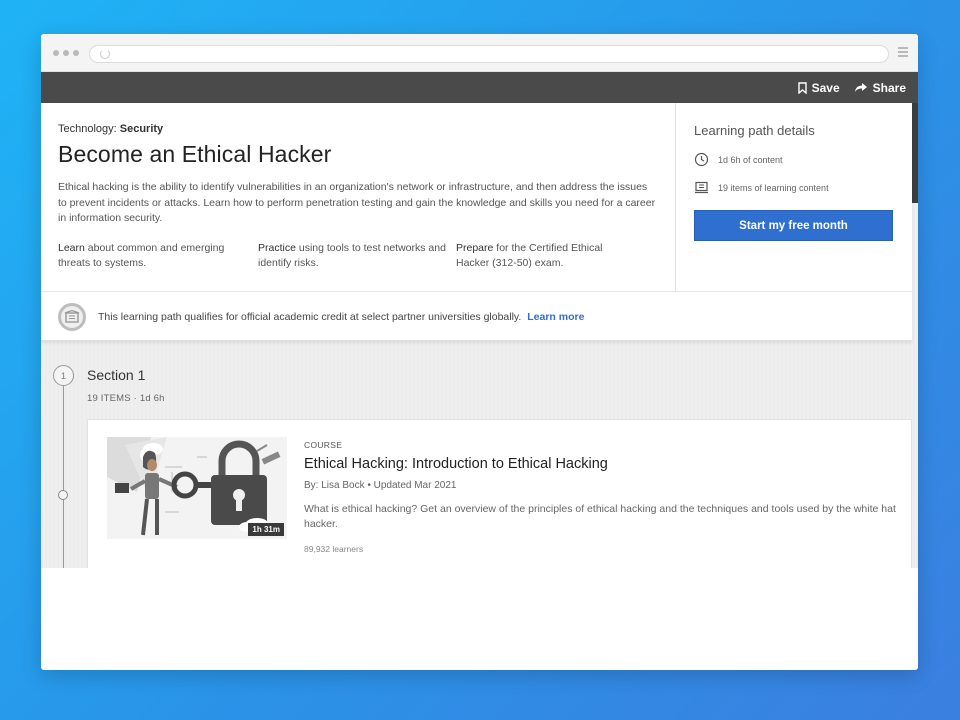  I want to click on category-prefix: Technology:, so click(89, 129).